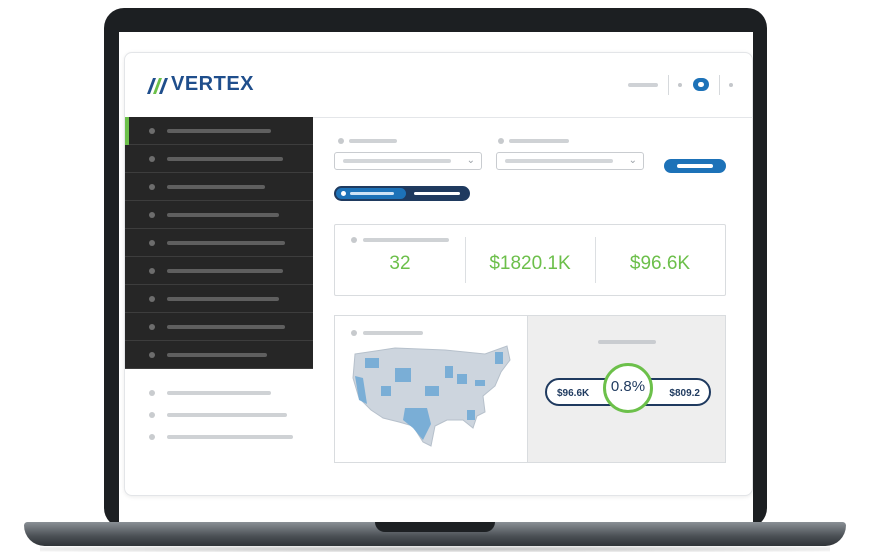 Image resolution: width=870 pixels, height=556 pixels. I want to click on ratio-right-value: $809.2, so click(684, 393).